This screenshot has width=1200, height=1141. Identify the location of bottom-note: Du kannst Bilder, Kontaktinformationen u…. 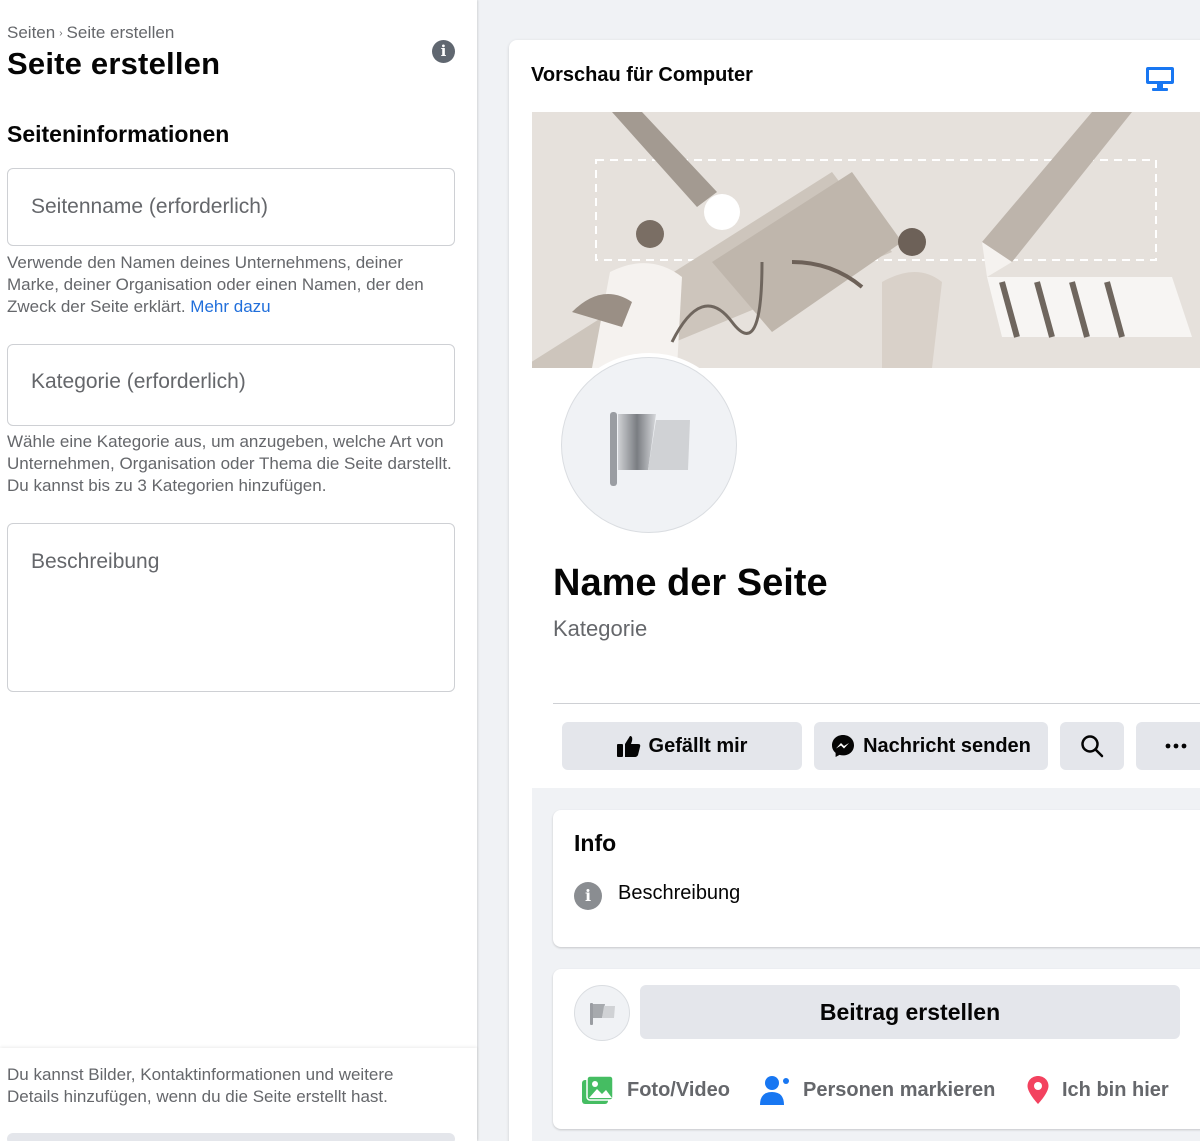
(238, 1094).